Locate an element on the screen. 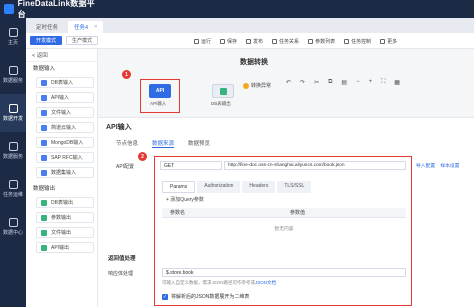 The width and height of the screenshot is (474, 307). prod-mode-button: 生产模式 is located at coordinates (82, 40).